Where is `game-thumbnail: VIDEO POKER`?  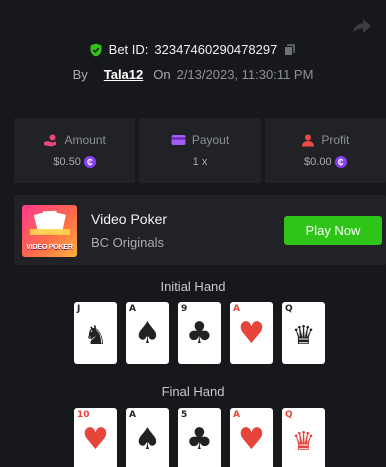 game-thumbnail: VIDEO POKER is located at coordinates (49, 231).